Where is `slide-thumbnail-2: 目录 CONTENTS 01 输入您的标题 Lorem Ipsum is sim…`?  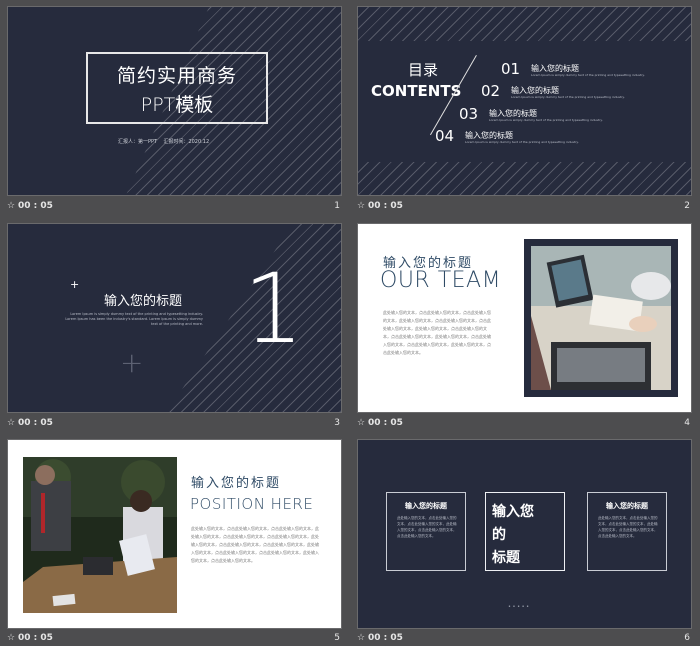 slide-thumbnail-2: 目录 CONTENTS 01 输入您的标题 Lorem Ipsum is sim… is located at coordinates (524, 101).